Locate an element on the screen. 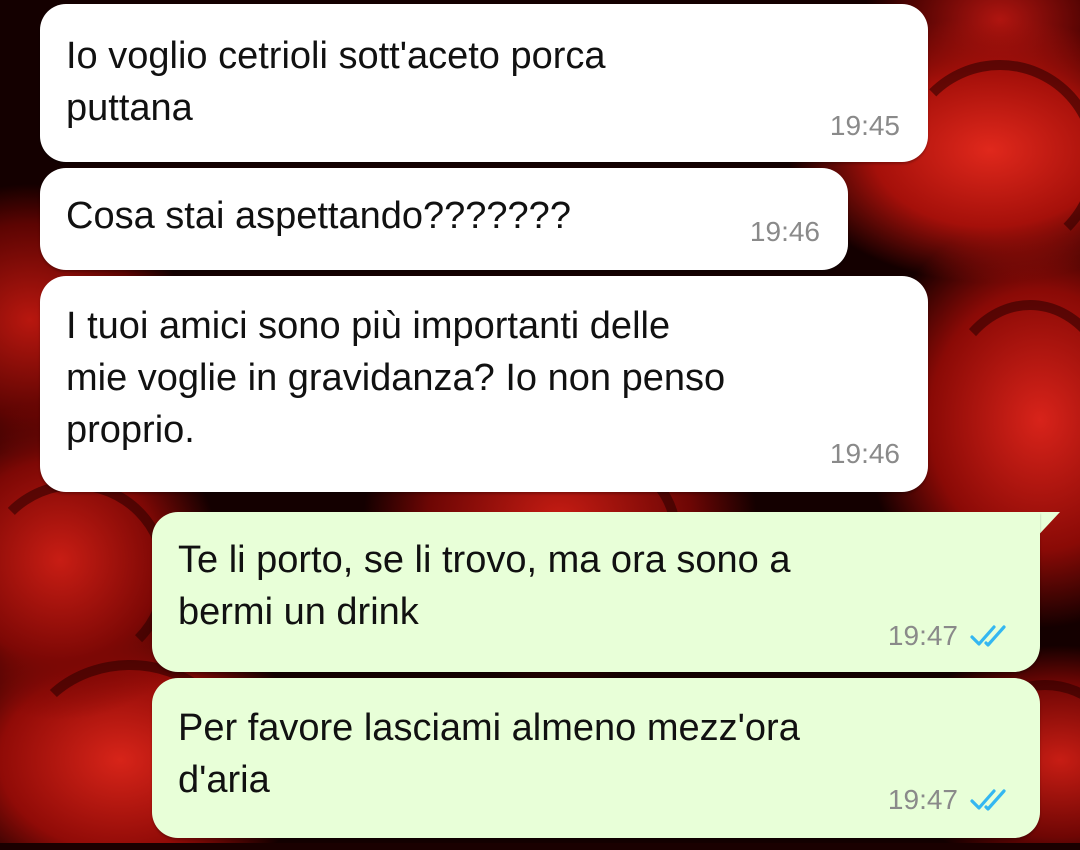 Image resolution: width=1080 pixels, height=850 pixels. message-meta: 19:45 is located at coordinates (865, 126).